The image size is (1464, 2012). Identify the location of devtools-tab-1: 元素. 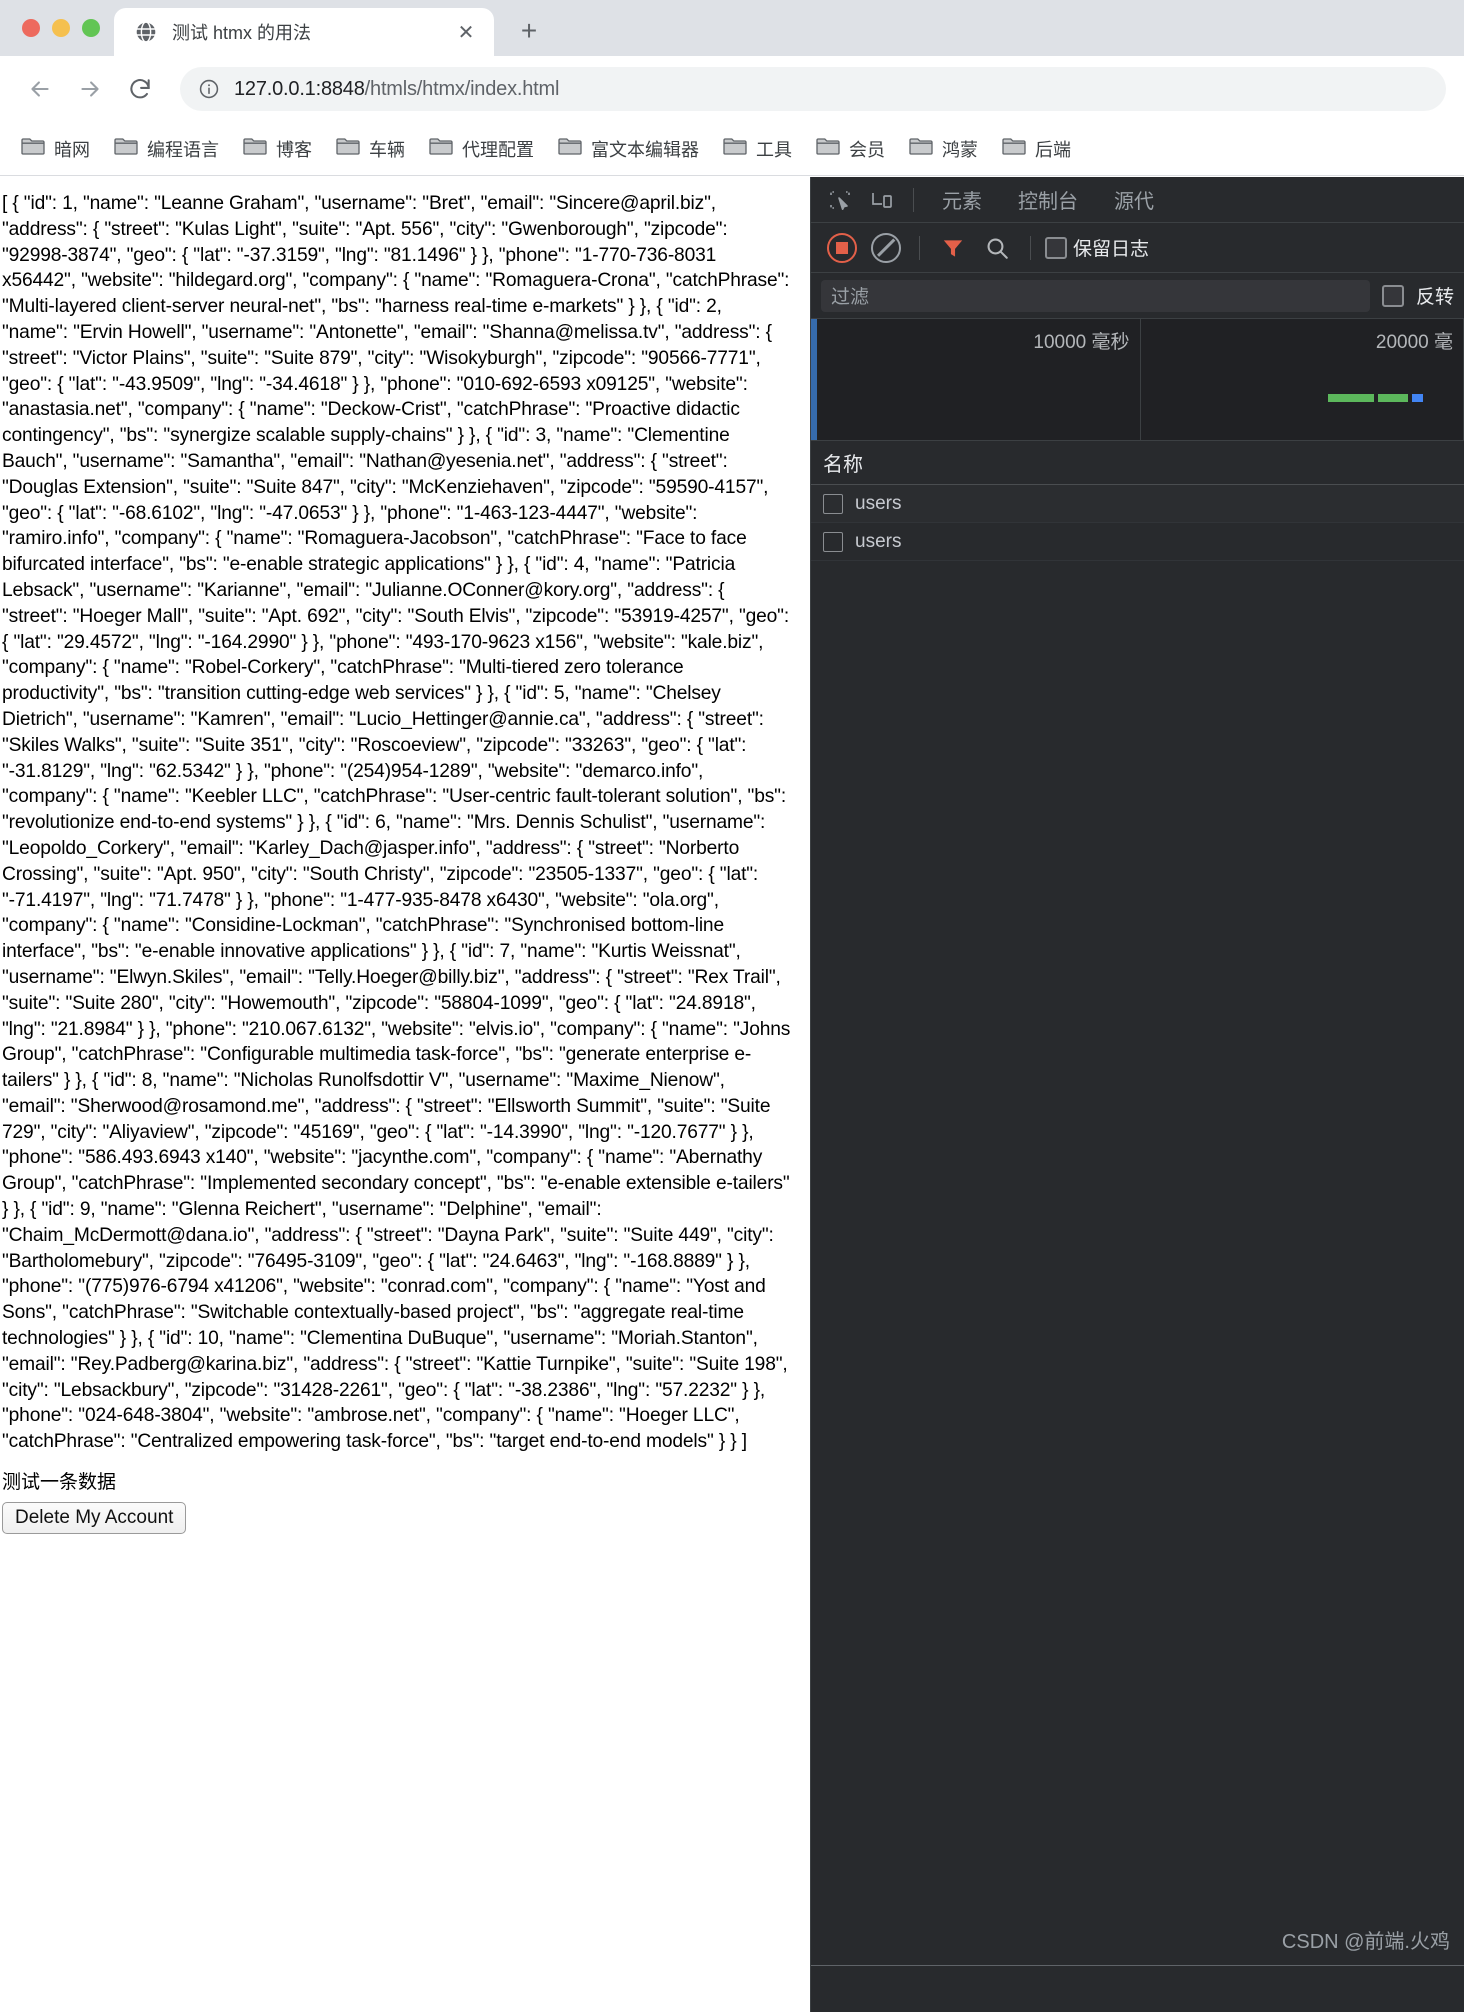
(962, 199).